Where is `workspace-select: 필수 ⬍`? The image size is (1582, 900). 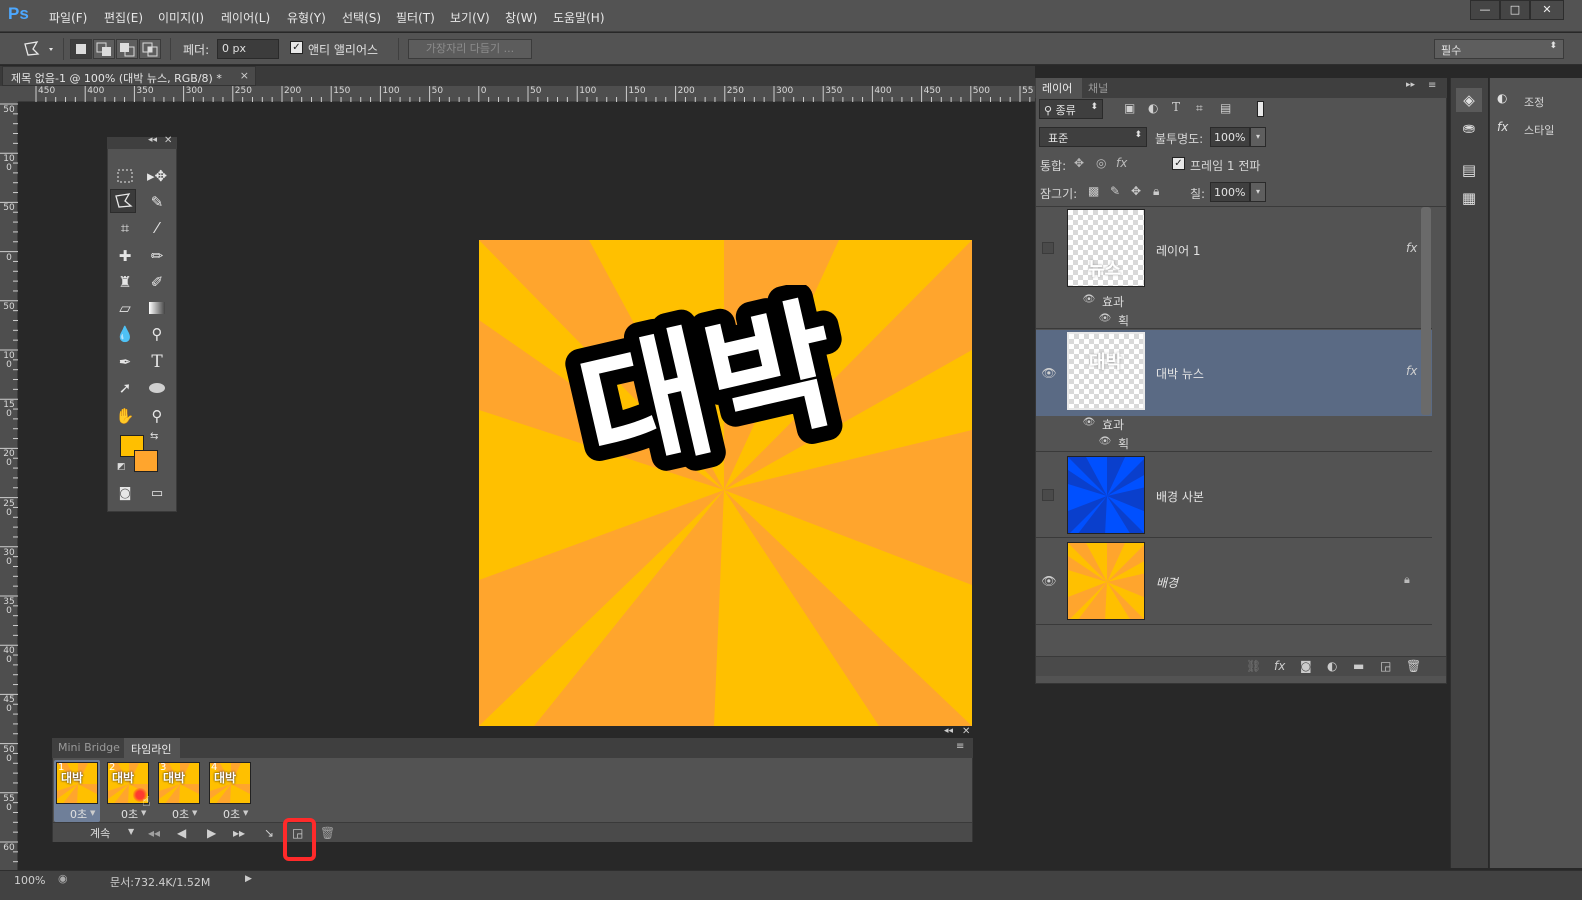
workspace-select: 필수 ⬍ is located at coordinates (1499, 49).